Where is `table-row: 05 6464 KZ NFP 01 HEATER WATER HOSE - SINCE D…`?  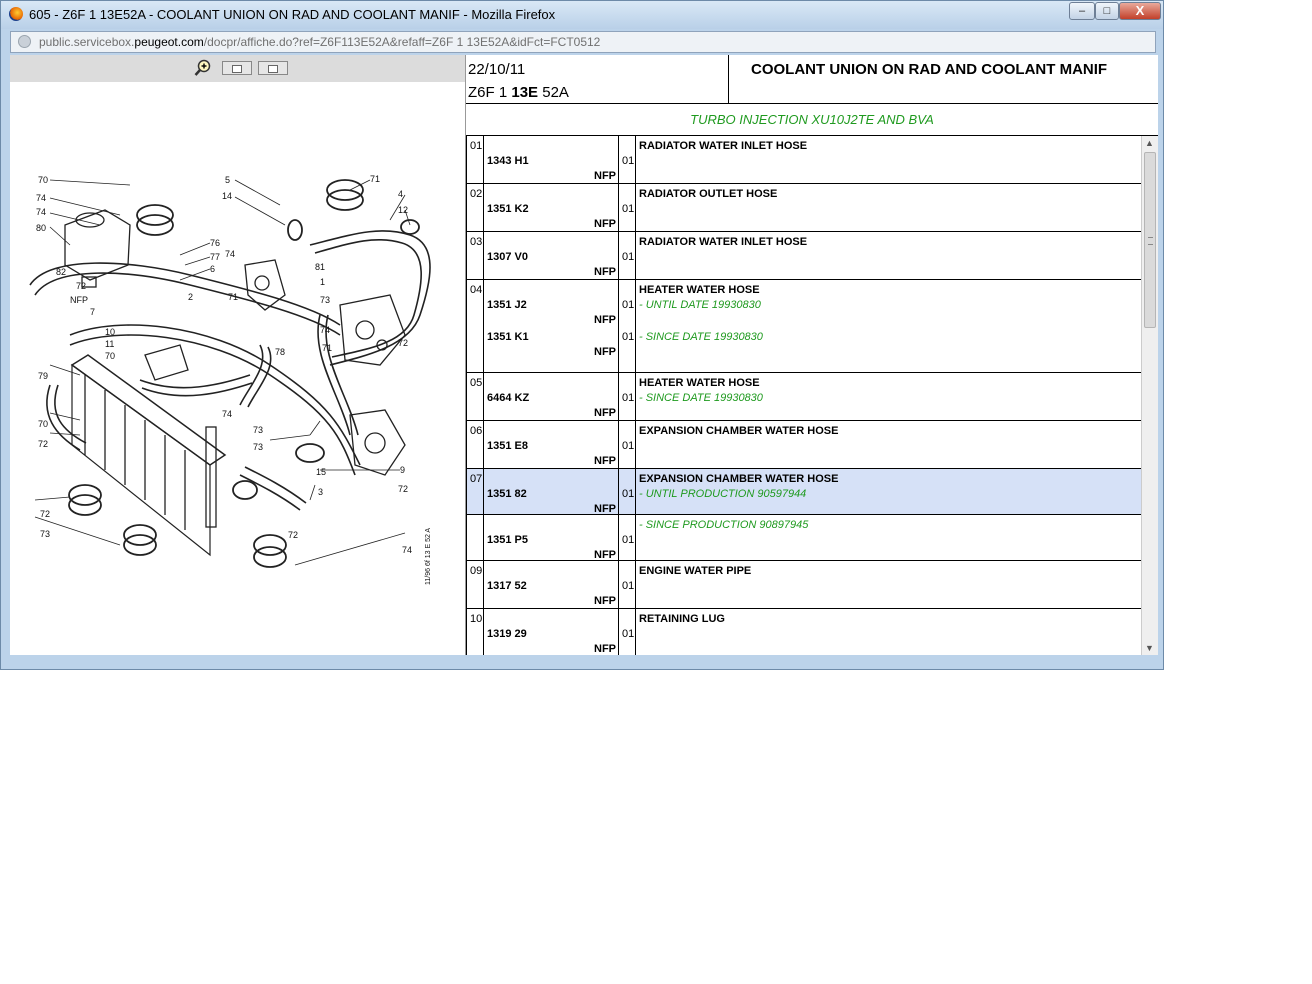
table-row: 05 6464 KZ NFP 01 HEATER WATER HOSE - SINCE D… is located at coordinates (804, 397).